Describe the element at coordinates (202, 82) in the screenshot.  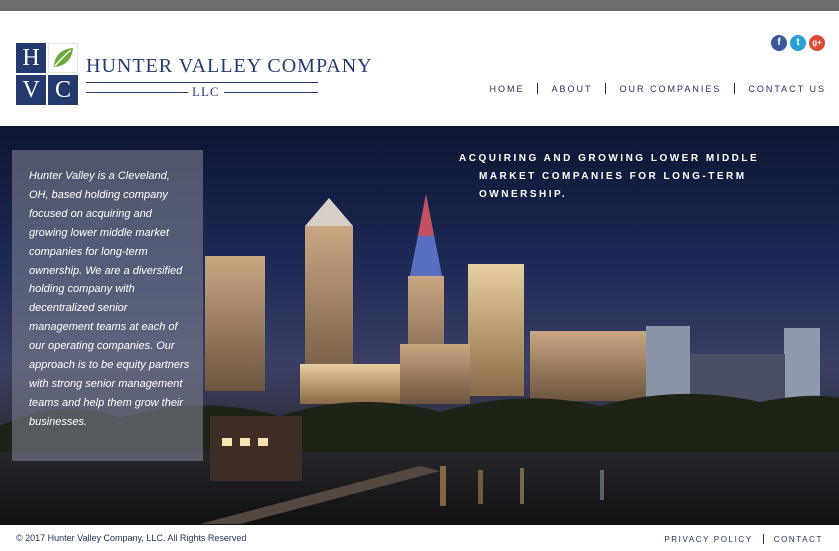
I see `logo-divider` at that location.